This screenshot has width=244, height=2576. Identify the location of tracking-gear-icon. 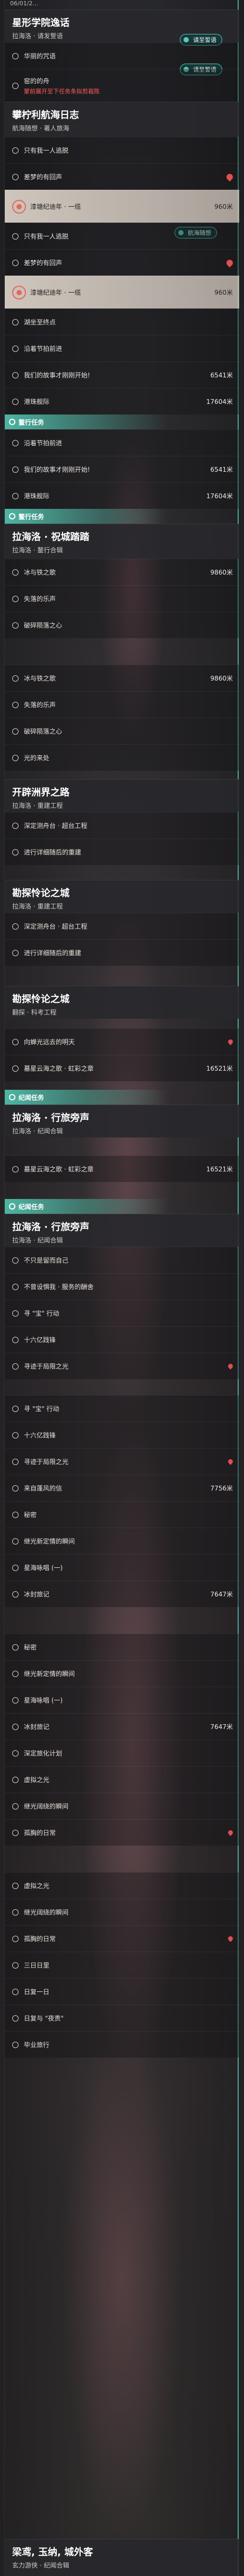
(19, 292).